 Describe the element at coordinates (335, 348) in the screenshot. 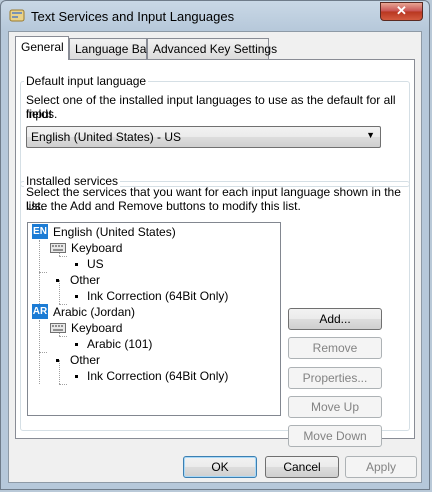

I see `remove-button: Remove` at that location.